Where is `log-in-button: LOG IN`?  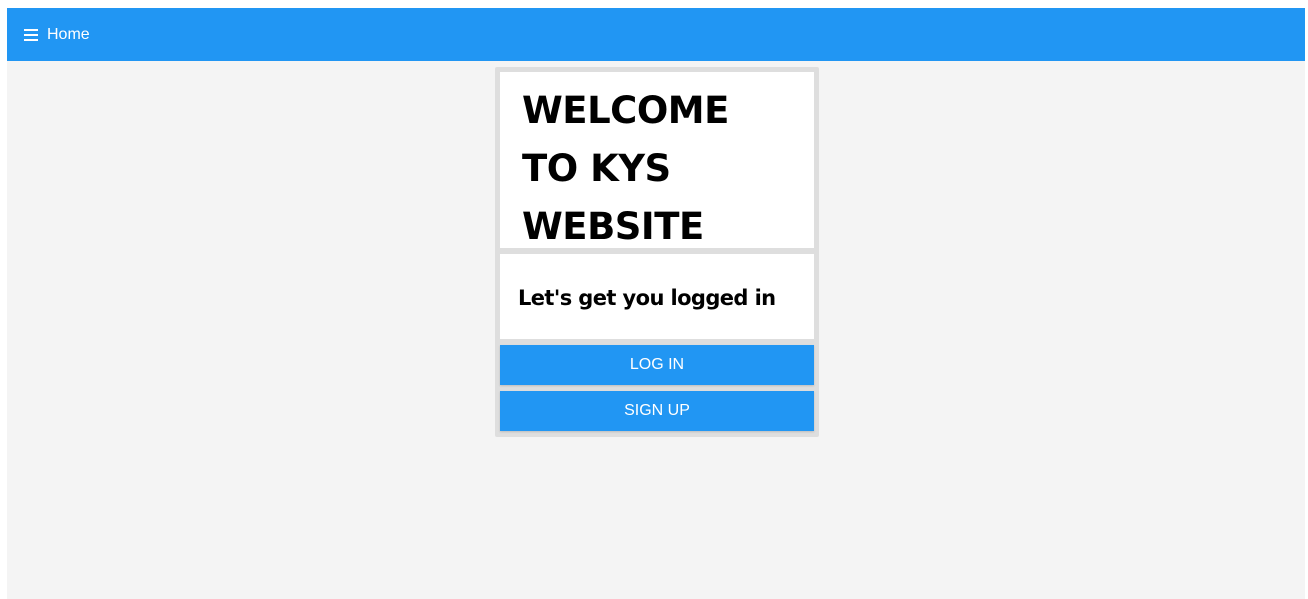 log-in-button: LOG IN is located at coordinates (657, 365).